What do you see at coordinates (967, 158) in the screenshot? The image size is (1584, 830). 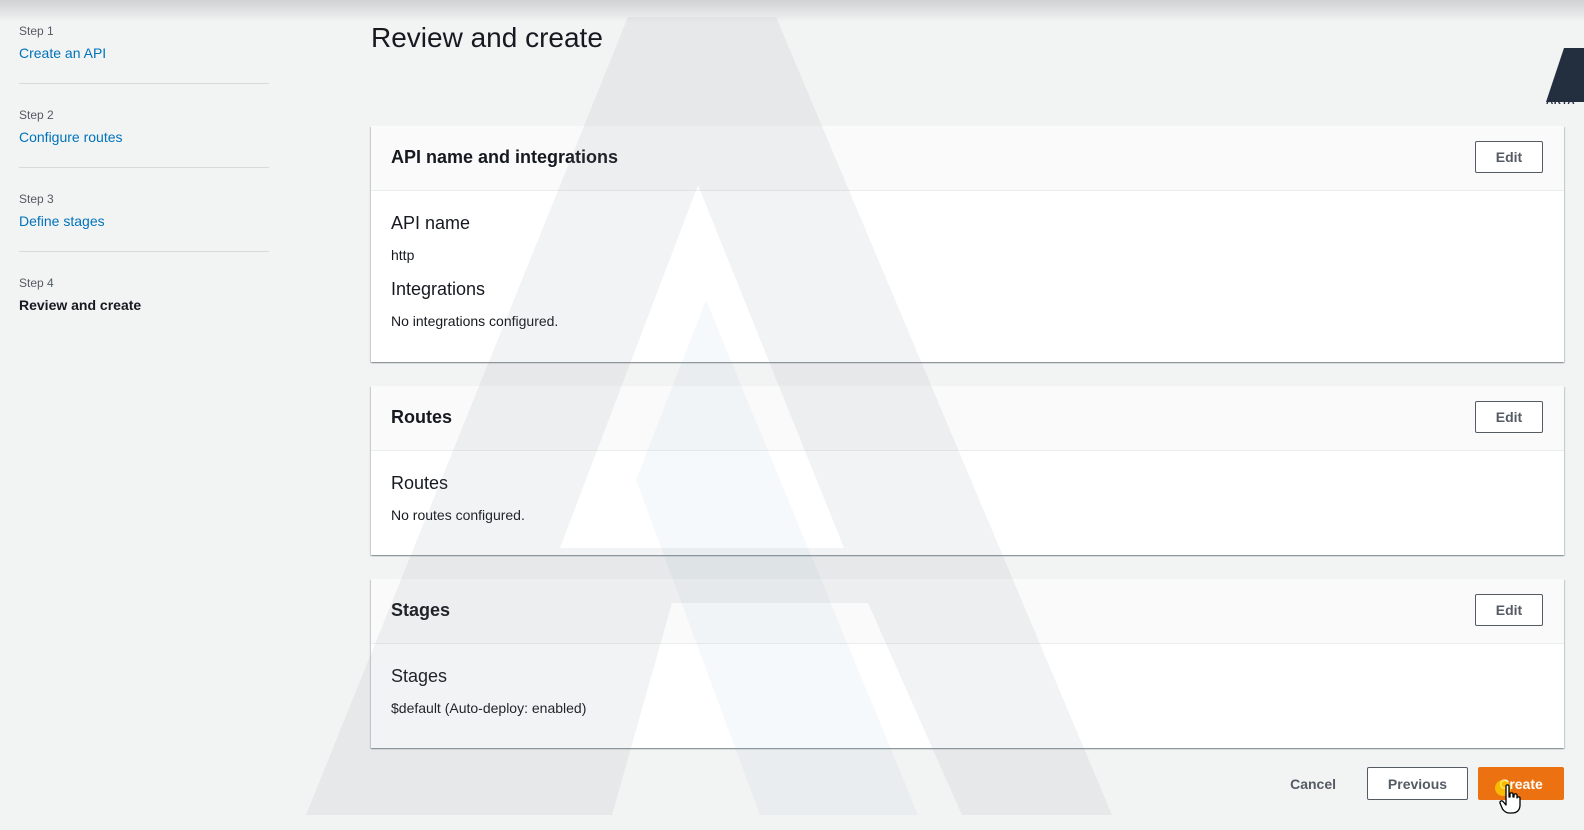 I see `panel-header: API name and integrations Edit` at bounding box center [967, 158].